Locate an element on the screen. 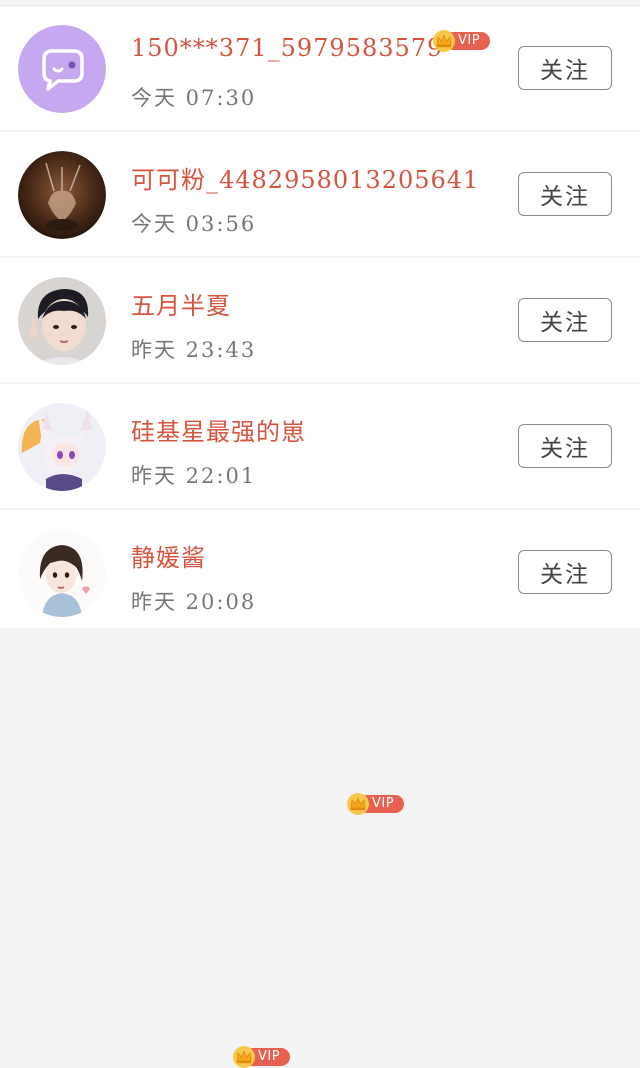 Image resolution: width=640 pixels, height=1068 pixels. timestamp: 昨天 23:43 is located at coordinates (194, 350).